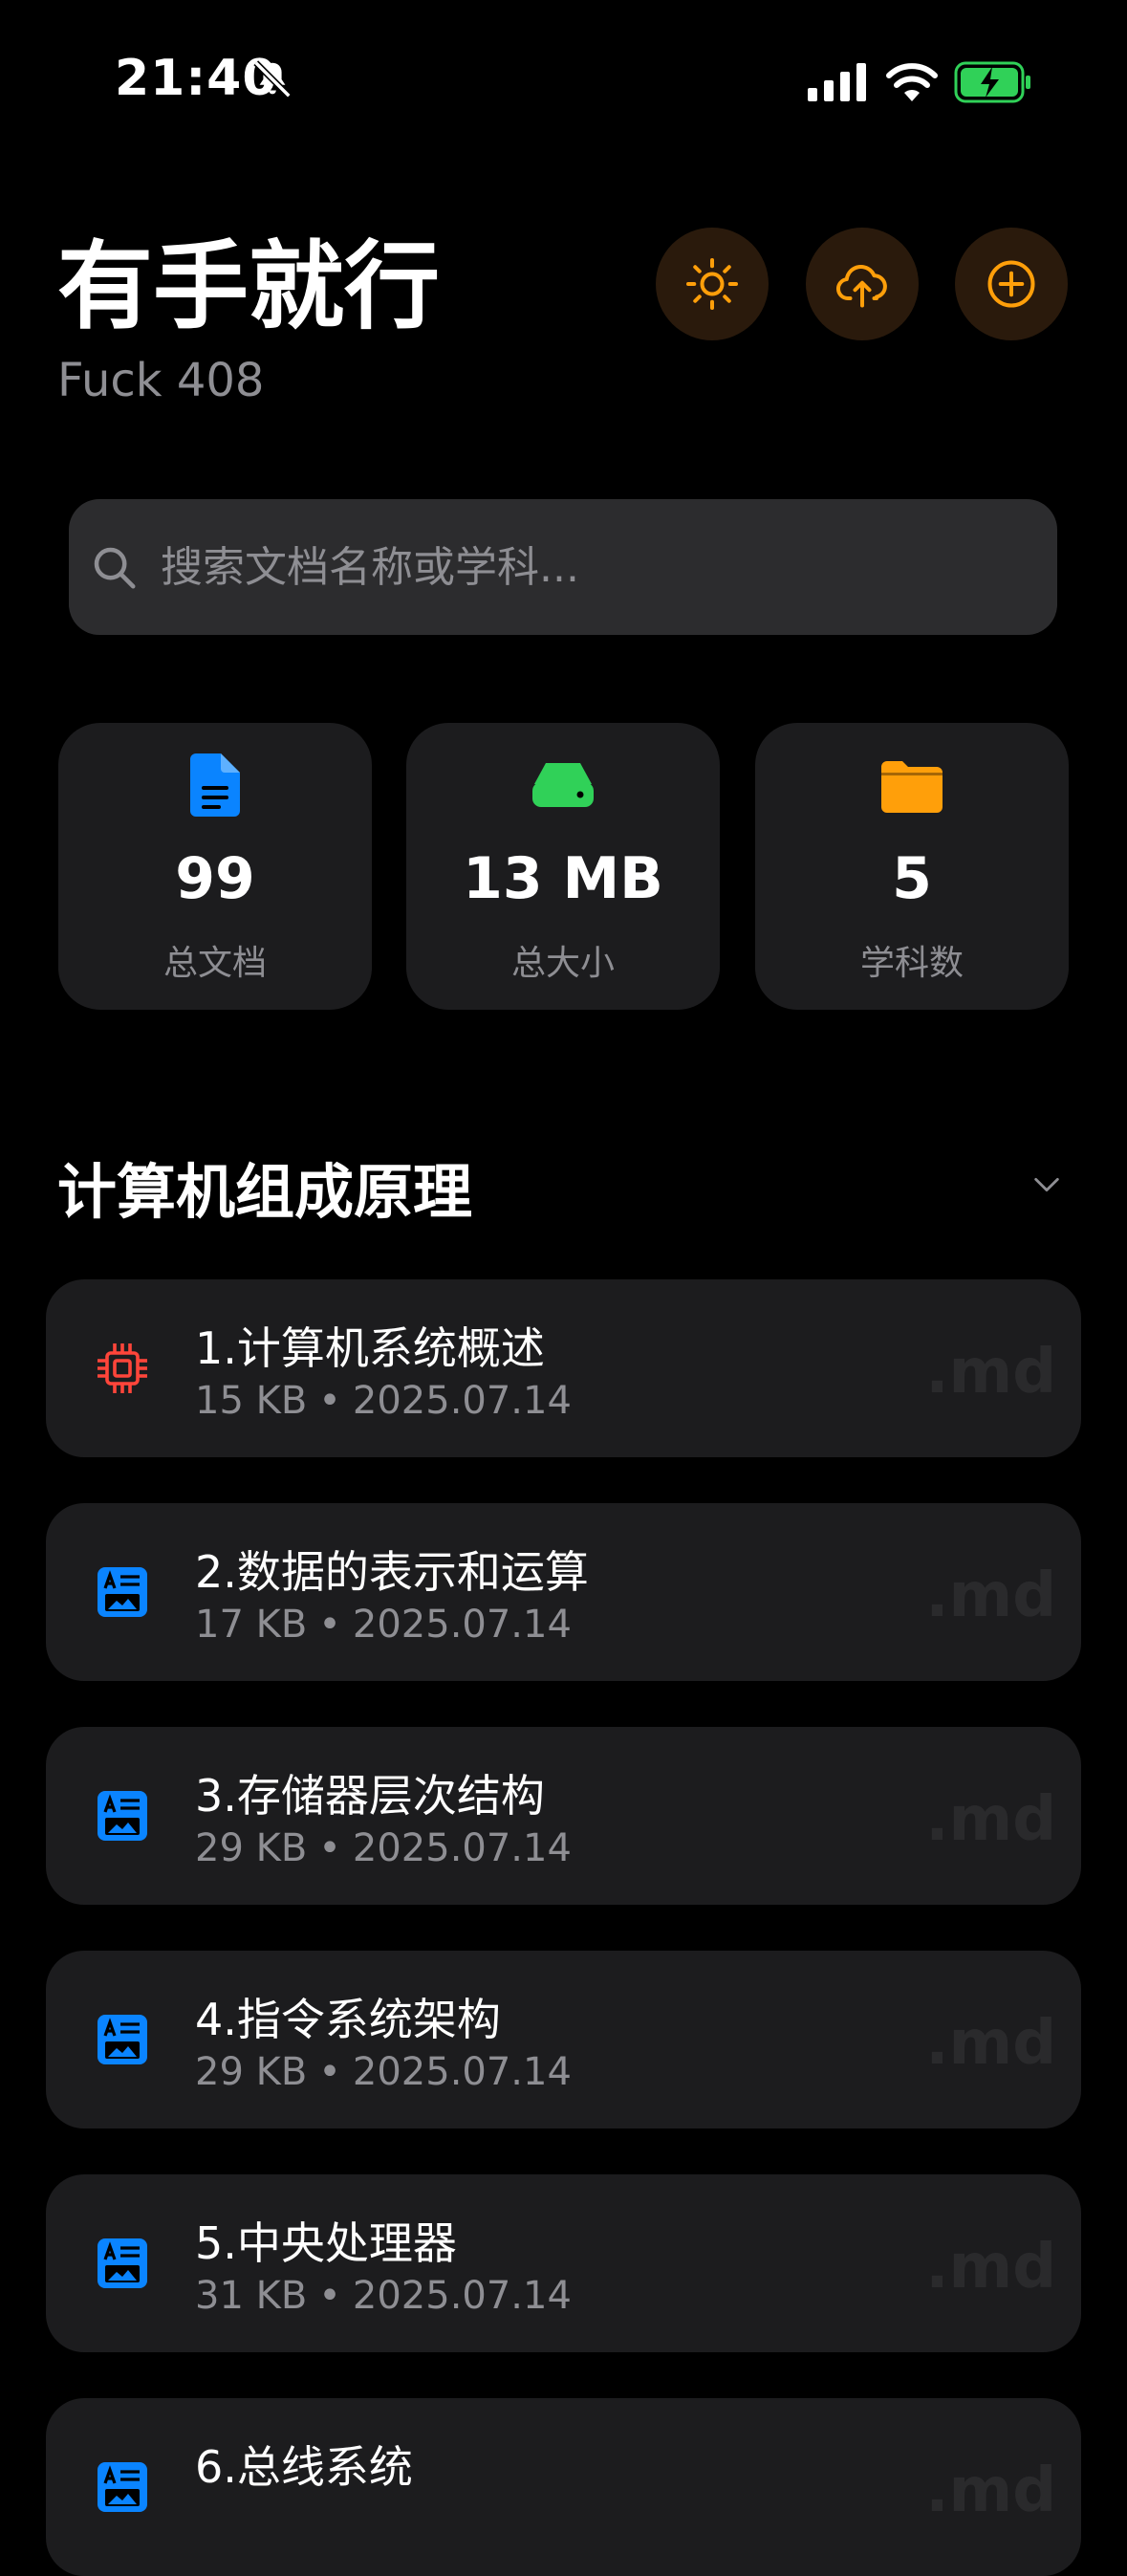 This screenshot has height=2576, width=1127. What do you see at coordinates (370, 1348) in the screenshot?
I see `document-title: 1.计算机系统概述` at bounding box center [370, 1348].